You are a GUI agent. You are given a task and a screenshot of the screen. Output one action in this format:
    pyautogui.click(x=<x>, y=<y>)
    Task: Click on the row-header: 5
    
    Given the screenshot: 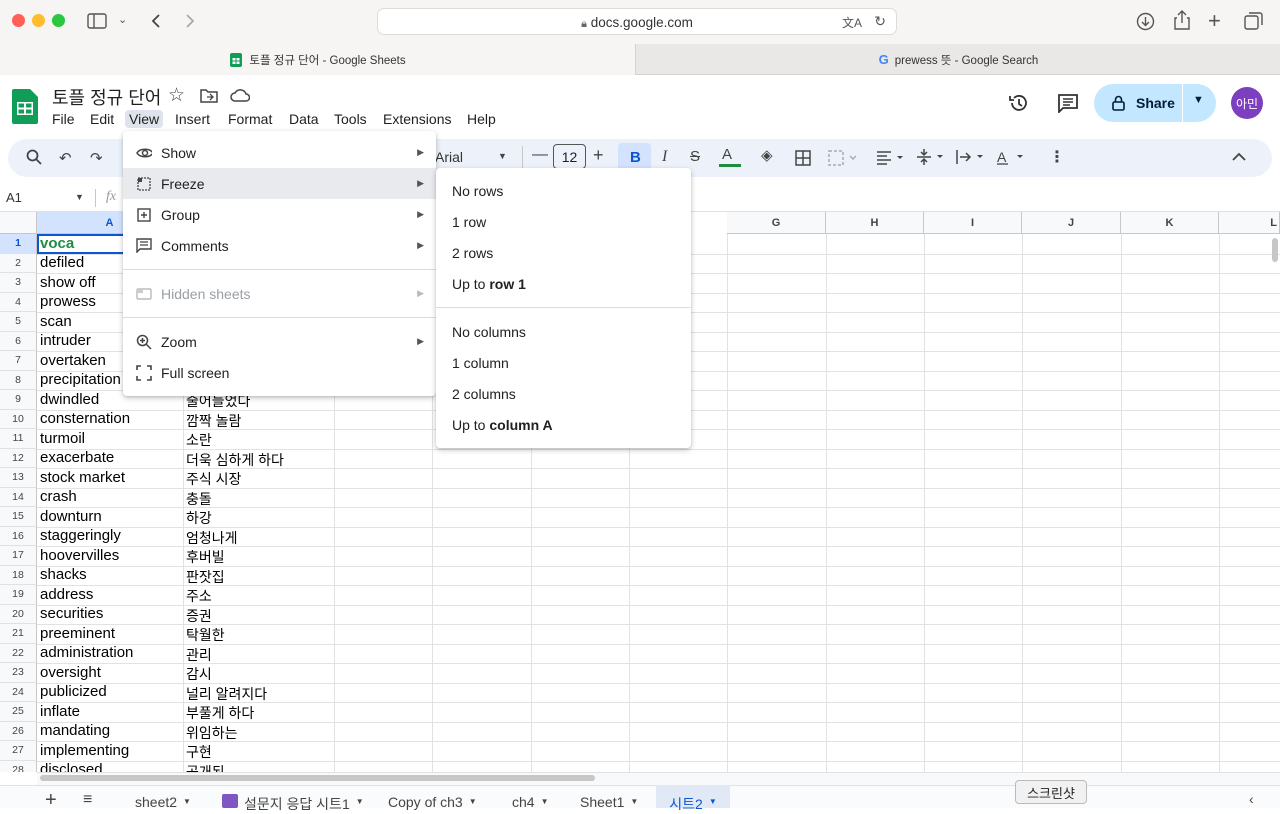 What is the action you would take?
    pyautogui.click(x=18, y=322)
    